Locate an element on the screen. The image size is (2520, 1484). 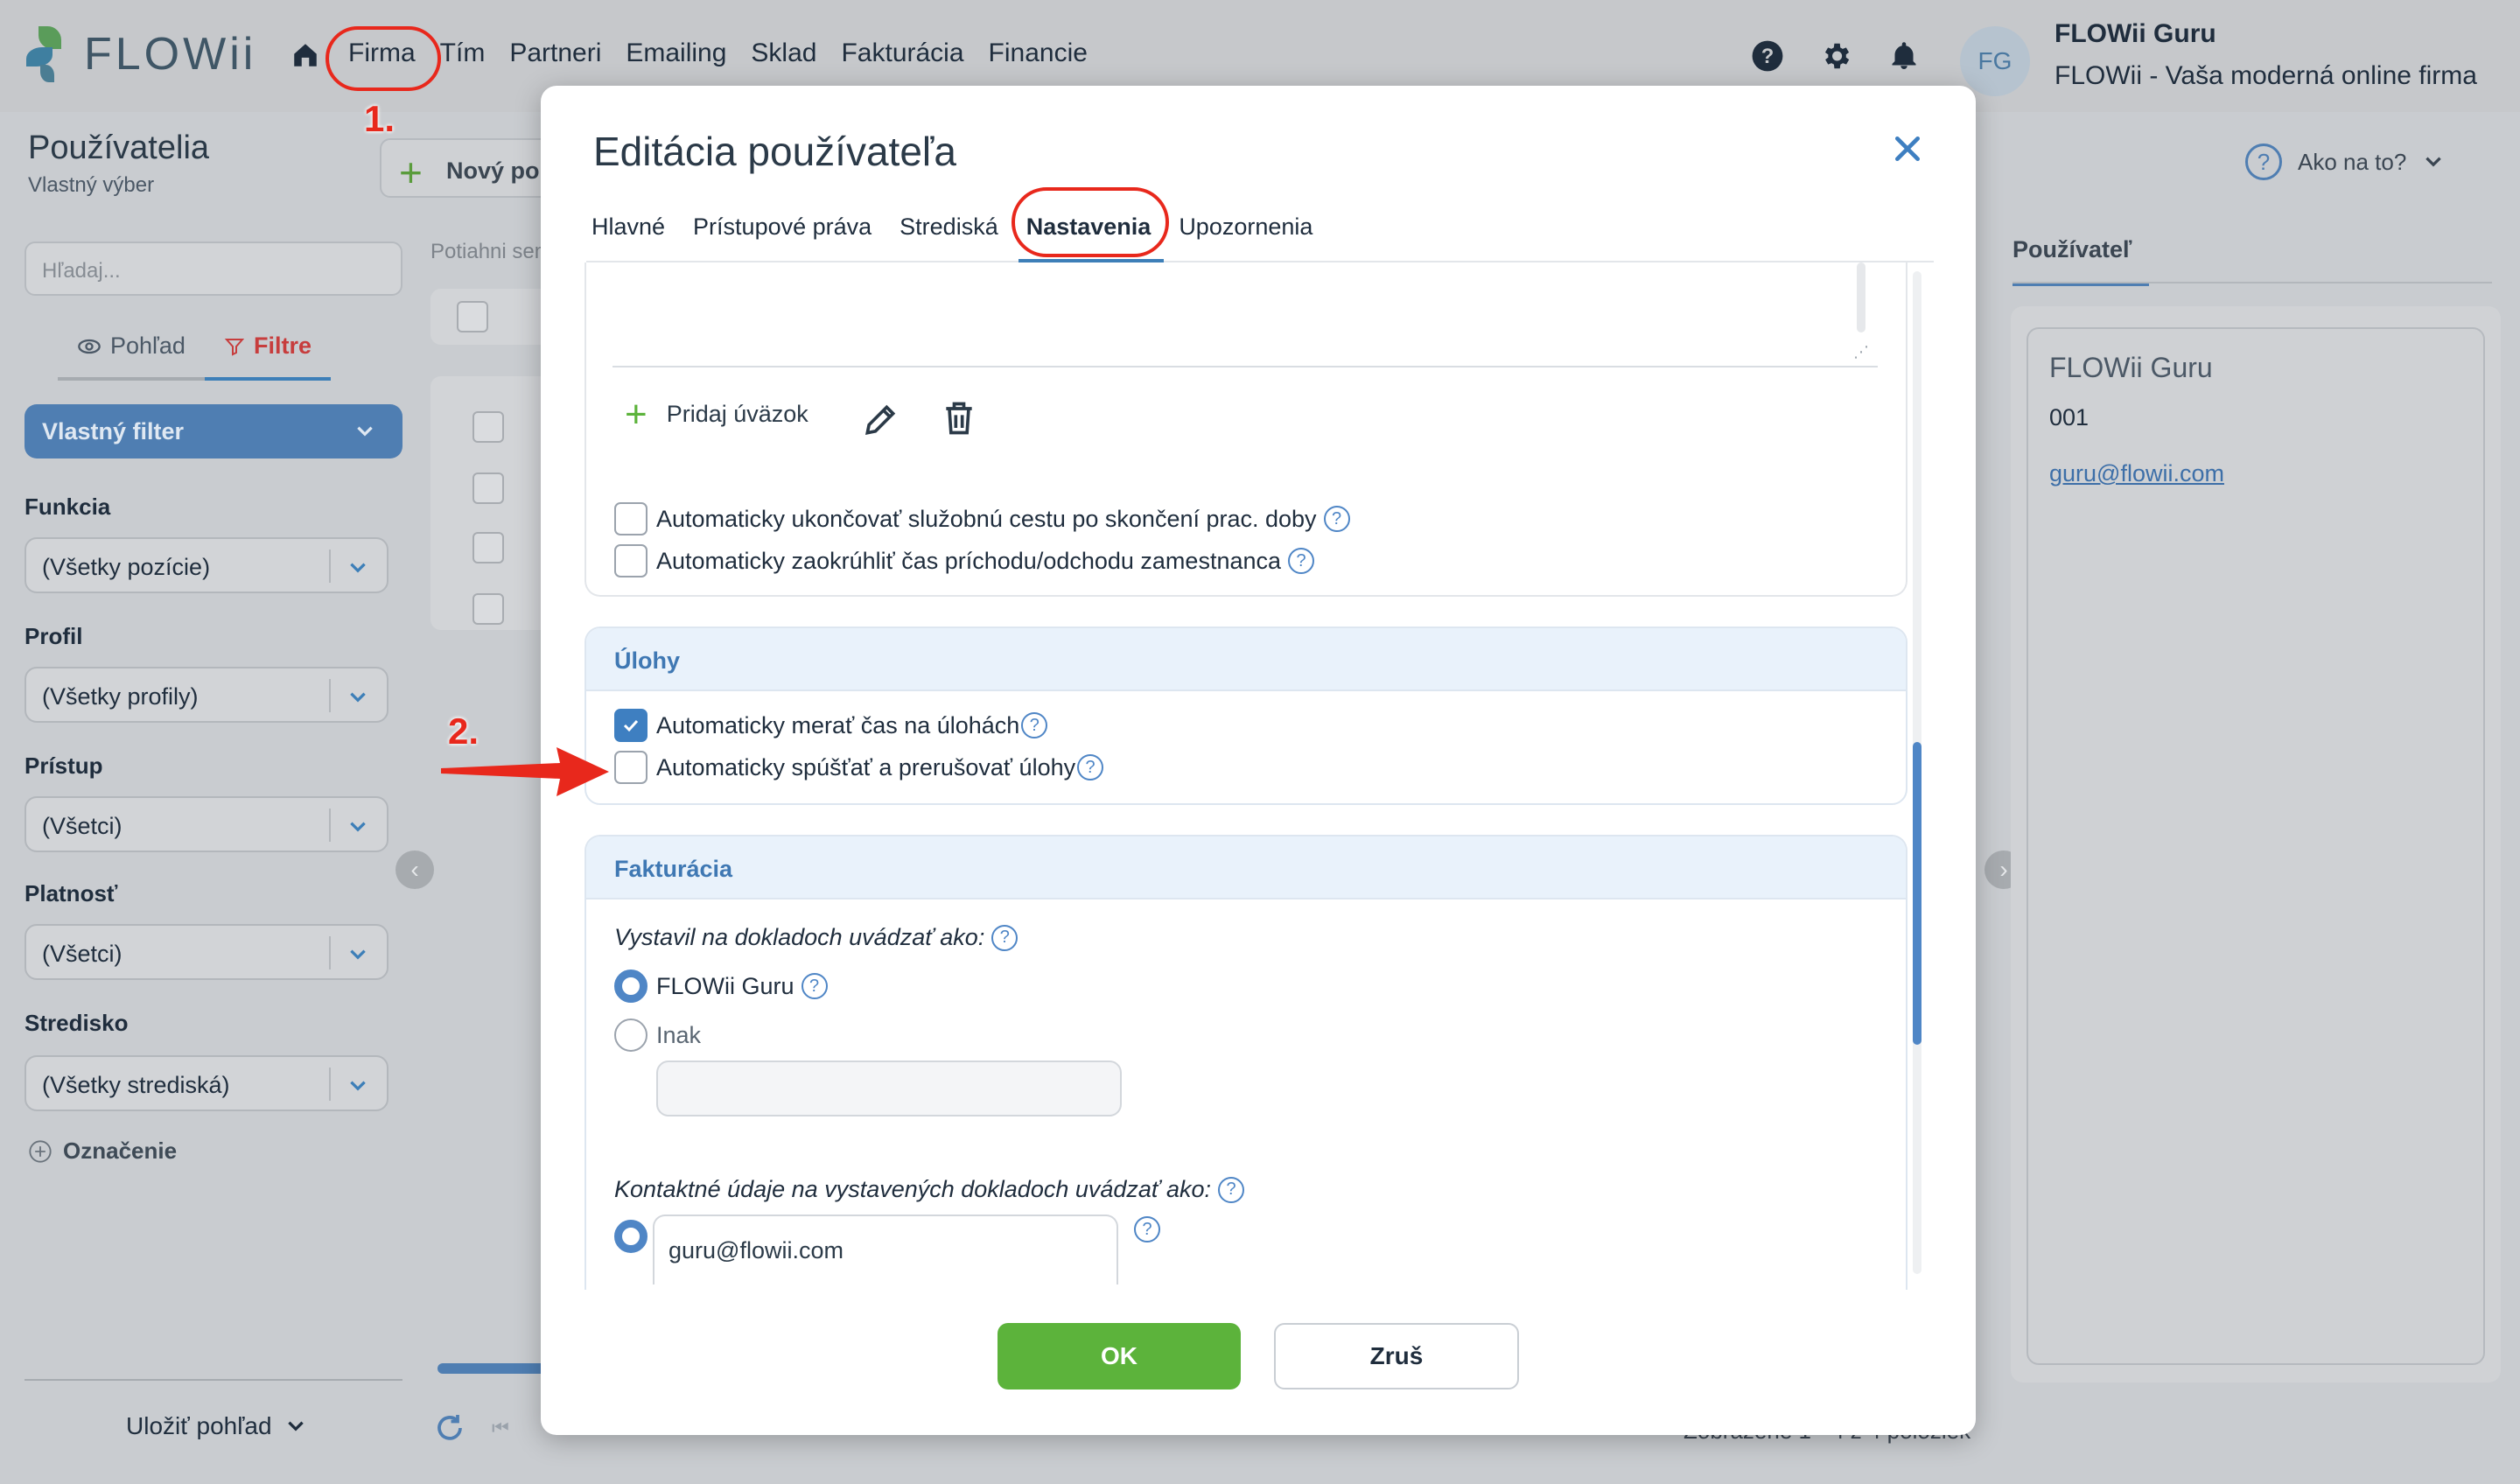
mark-link: Označenie is located at coordinates (102, 1151).